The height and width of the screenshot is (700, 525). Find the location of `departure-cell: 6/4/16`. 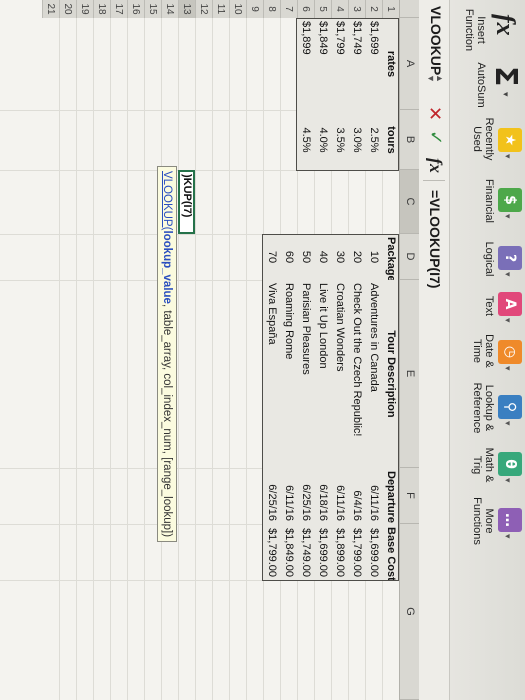

departure-cell: 6/4/16 is located at coordinates (356, 496).